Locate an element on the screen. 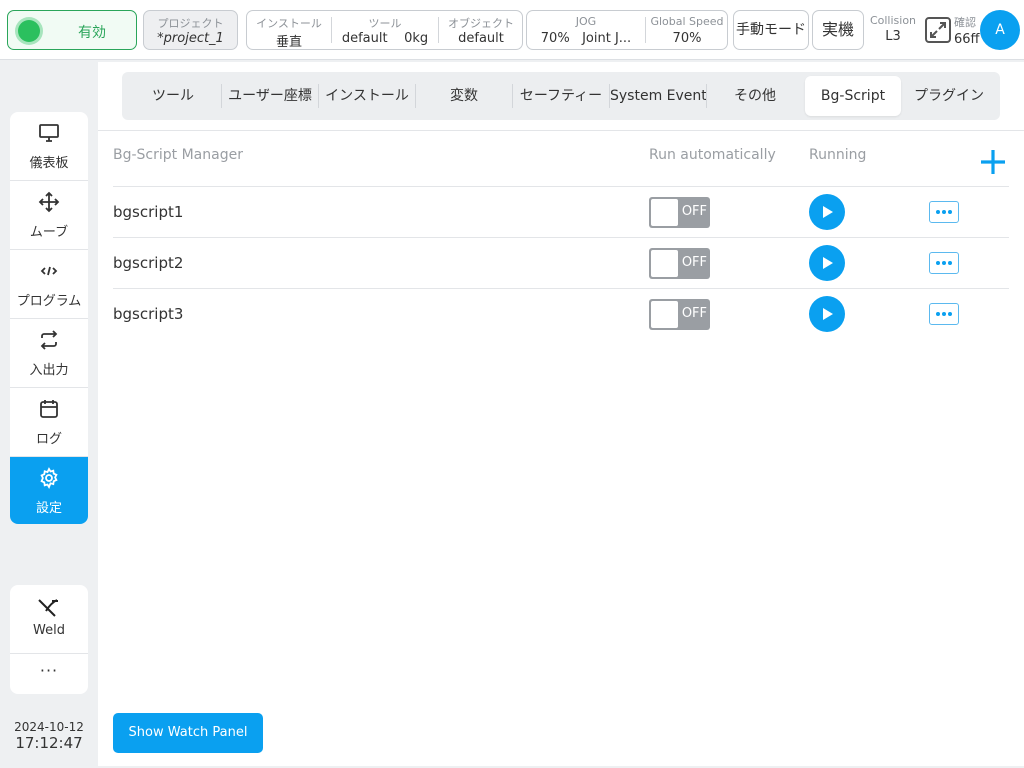 The image size is (1024, 768). script-name: bgscript3 is located at coordinates (148, 314).